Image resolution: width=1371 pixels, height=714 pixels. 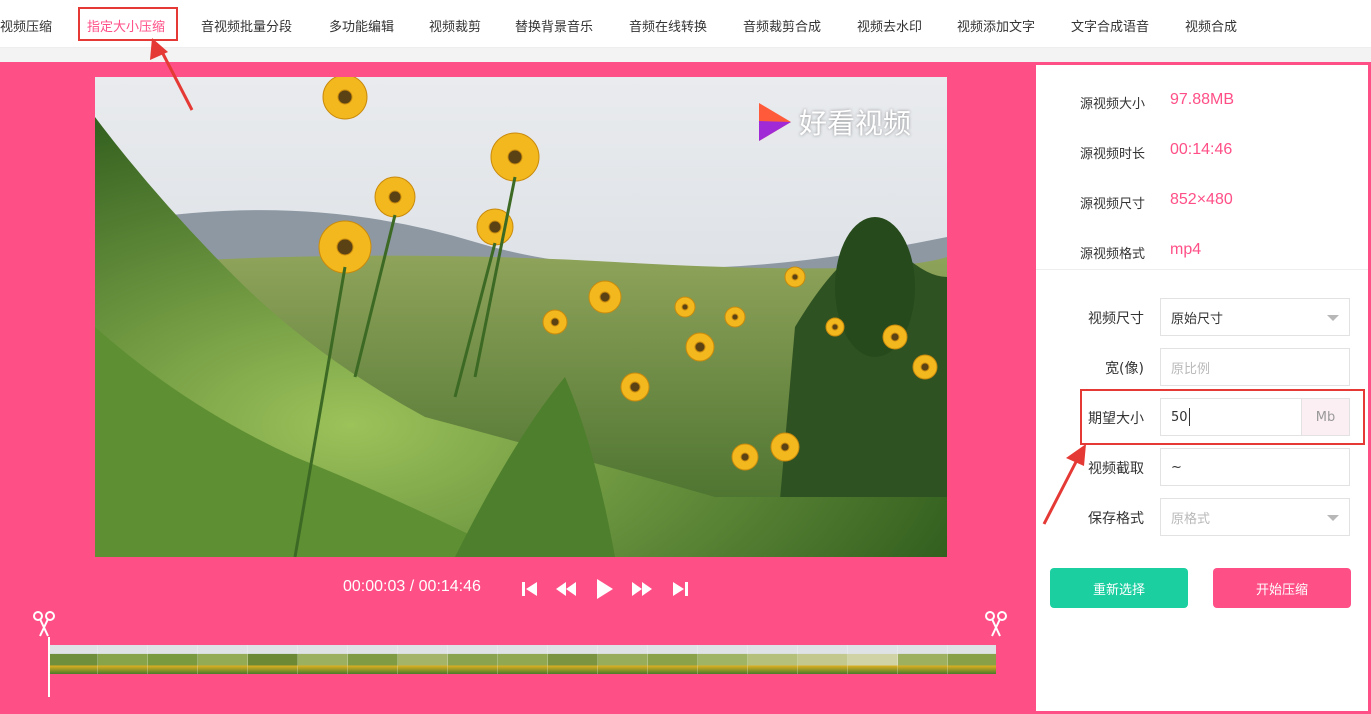 I want to click on source-dimensions-value: 852×480, so click(x=1201, y=199).